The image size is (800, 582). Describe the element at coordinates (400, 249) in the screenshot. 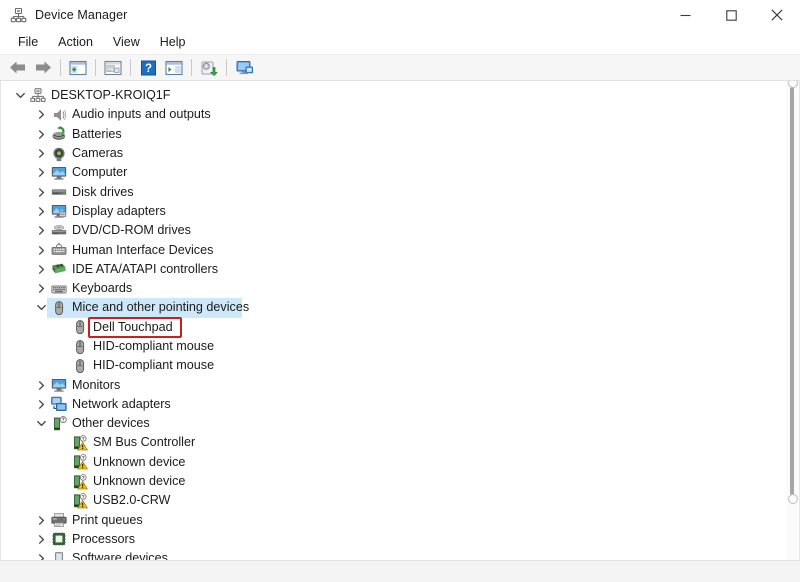

I see `tree-row: Human Interface Devices` at that location.